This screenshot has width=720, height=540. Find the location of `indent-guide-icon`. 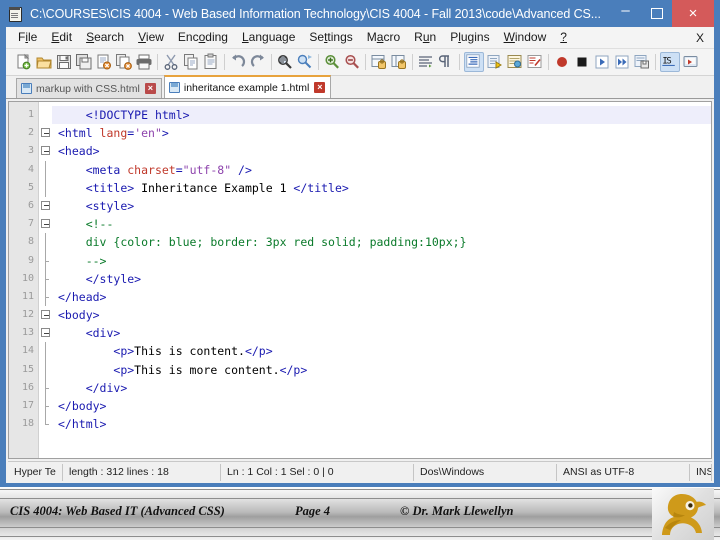

indent-guide-icon is located at coordinates (474, 62).